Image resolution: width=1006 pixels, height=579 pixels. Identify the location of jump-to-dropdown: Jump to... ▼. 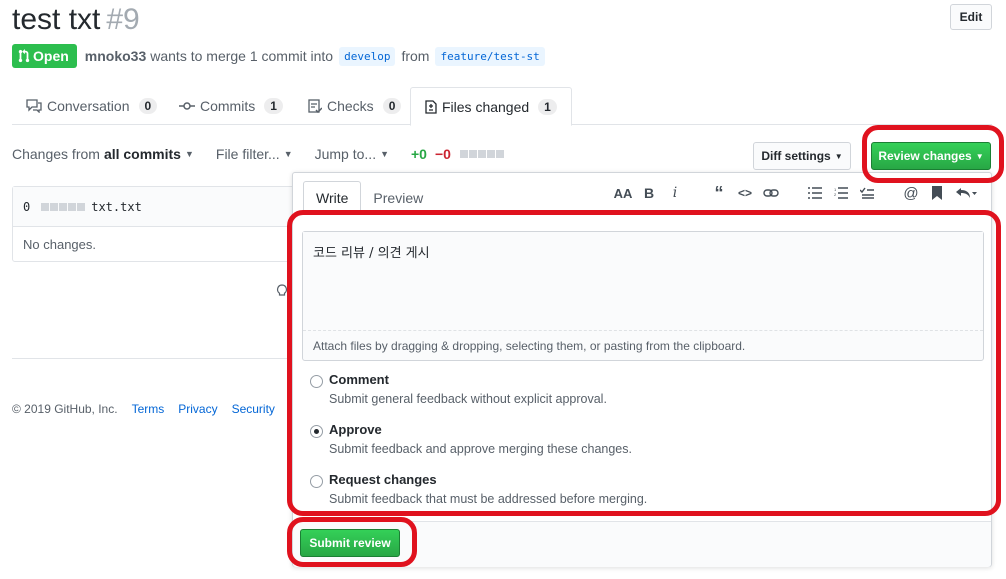
(352, 154).